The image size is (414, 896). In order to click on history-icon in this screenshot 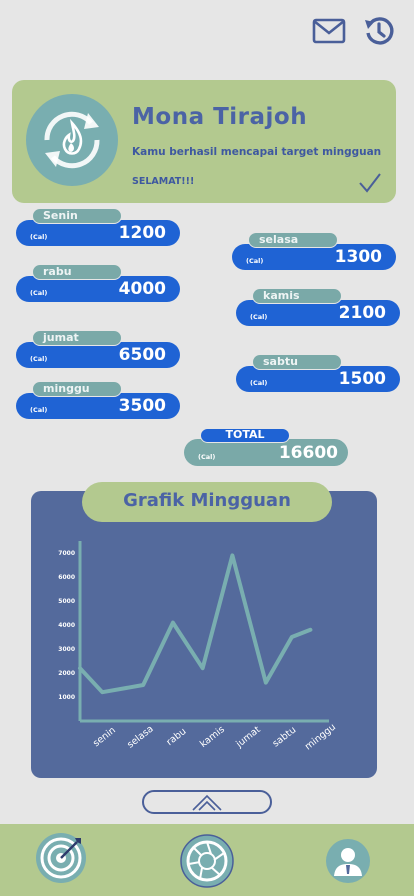, I will do `click(379, 31)`.